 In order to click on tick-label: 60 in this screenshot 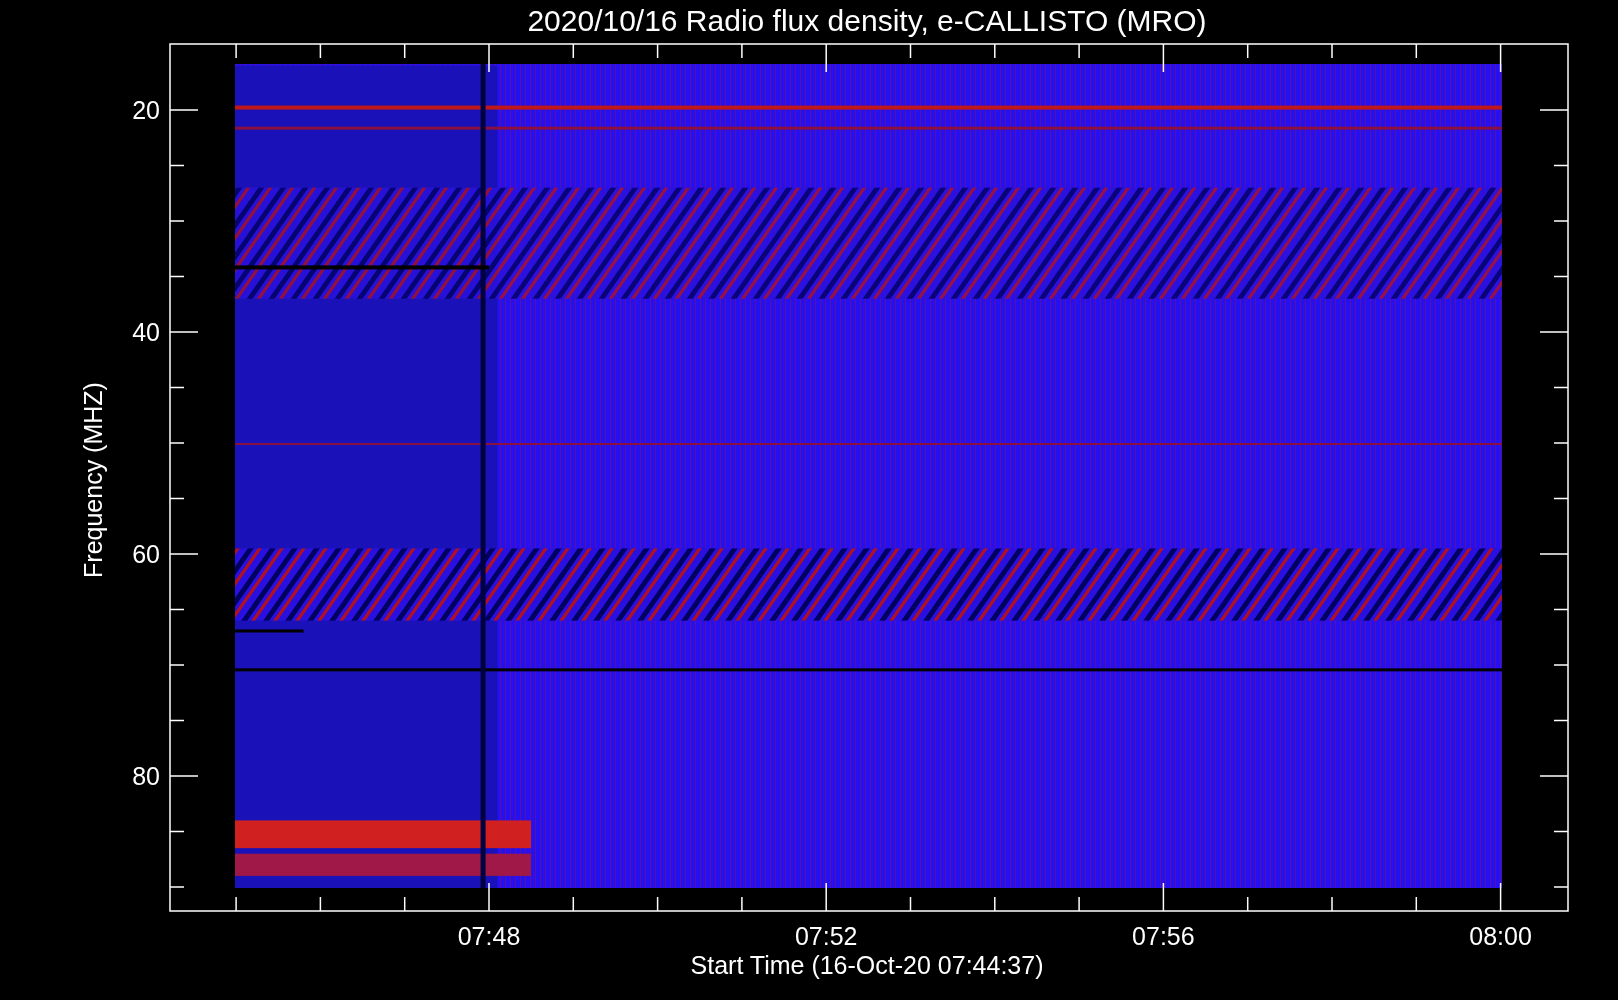, I will do `click(146, 554)`.